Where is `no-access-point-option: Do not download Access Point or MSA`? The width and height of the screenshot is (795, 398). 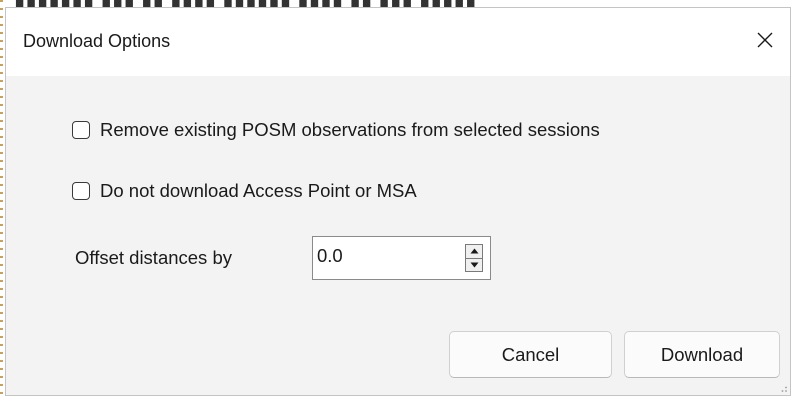
no-access-point-option: Do not download Access Point or MSA is located at coordinates (244, 191).